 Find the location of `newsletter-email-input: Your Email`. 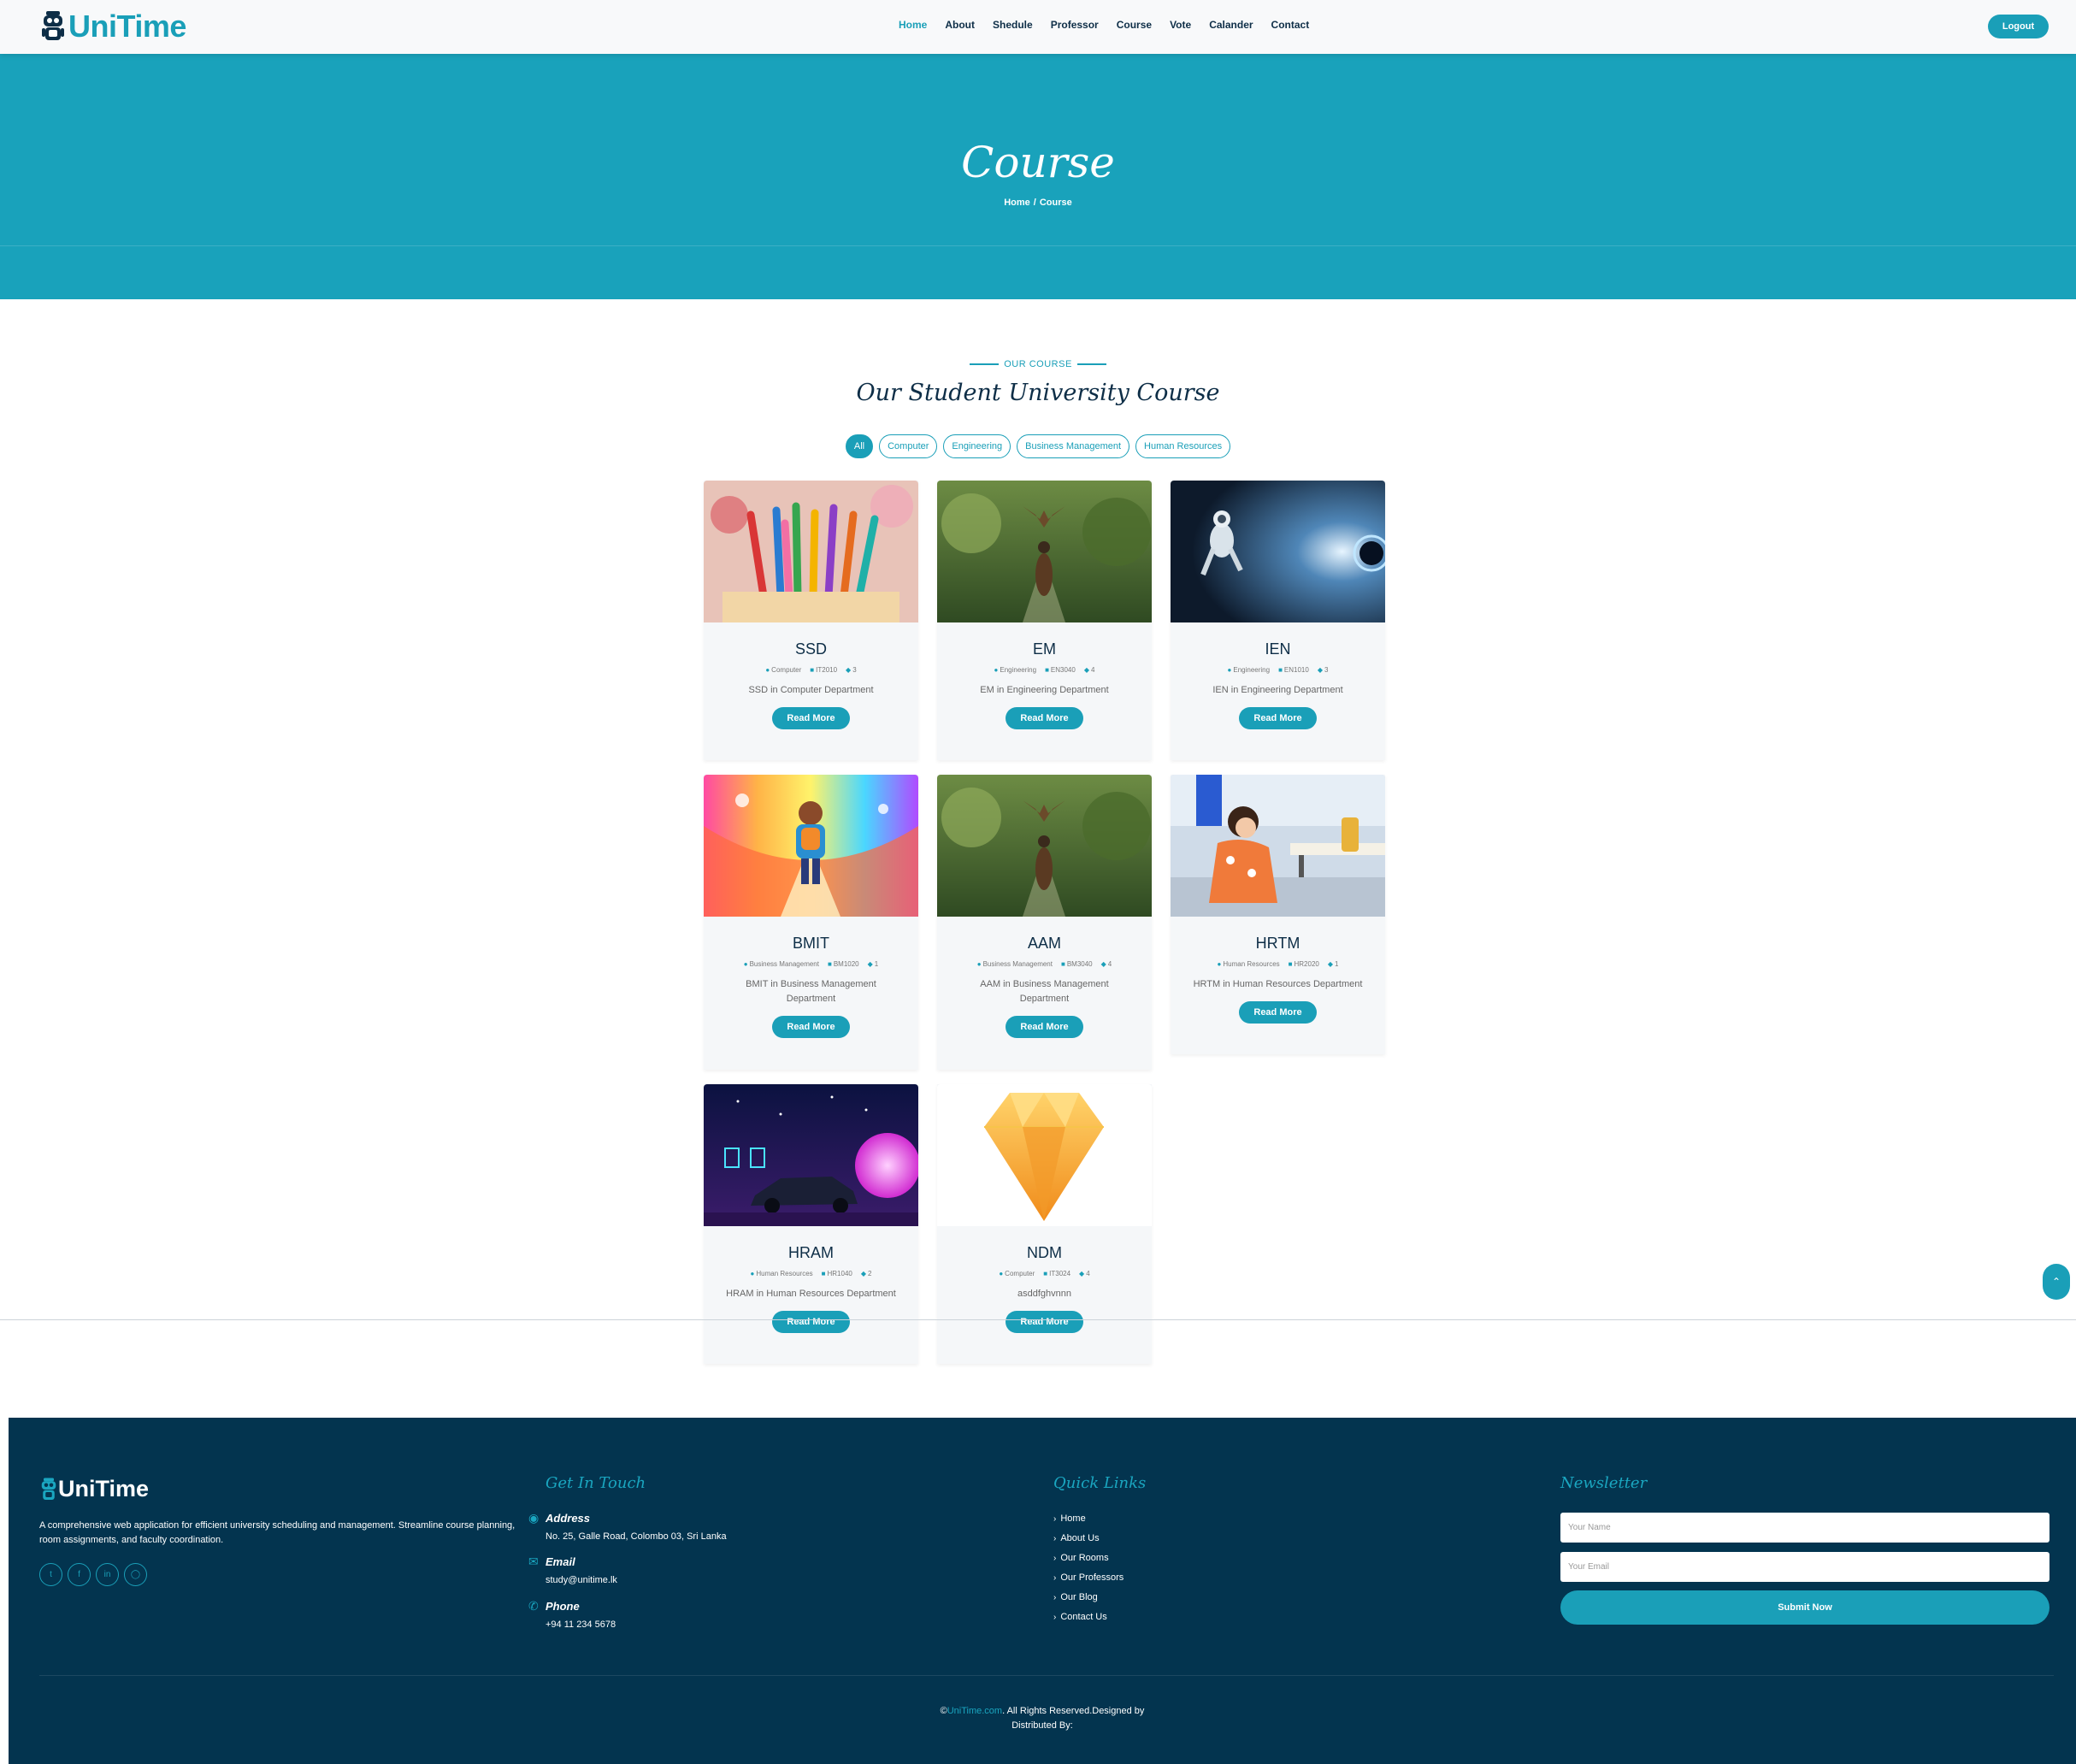

newsletter-email-input: Your Email is located at coordinates (1804, 1567).